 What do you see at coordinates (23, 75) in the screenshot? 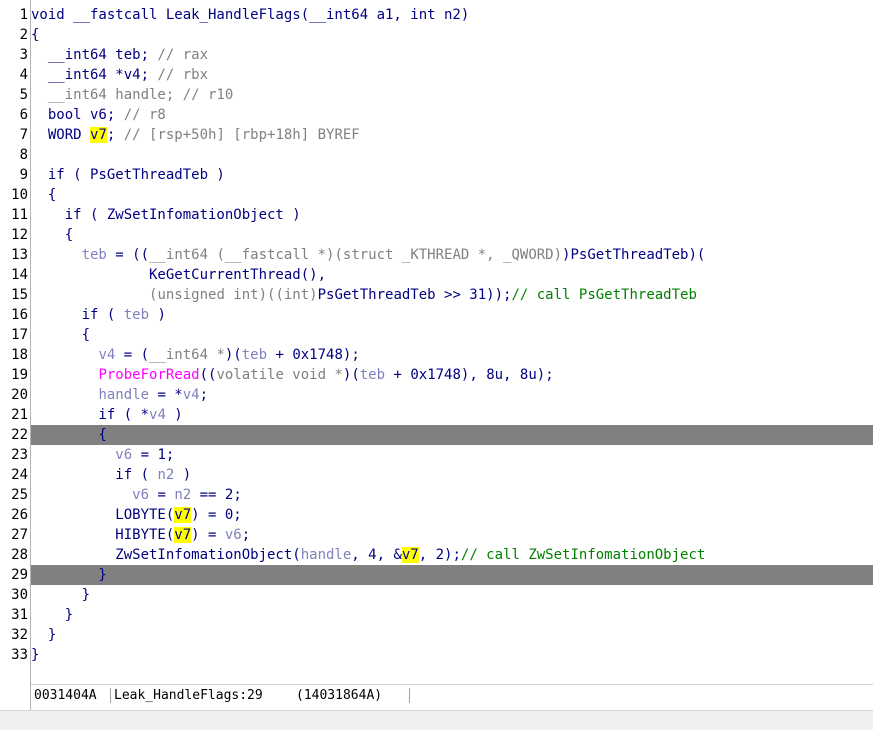
I see `line-number: 4` at bounding box center [23, 75].